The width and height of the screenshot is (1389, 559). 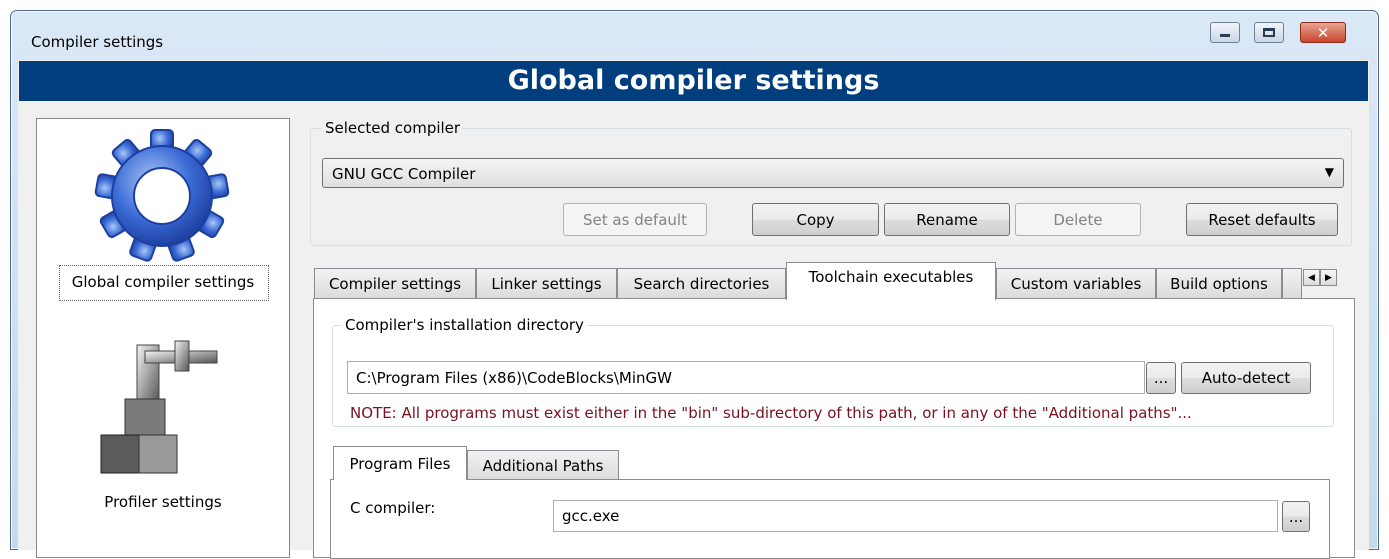 I want to click on installation-directory-label: Compiler's installation directory, so click(x=464, y=325).